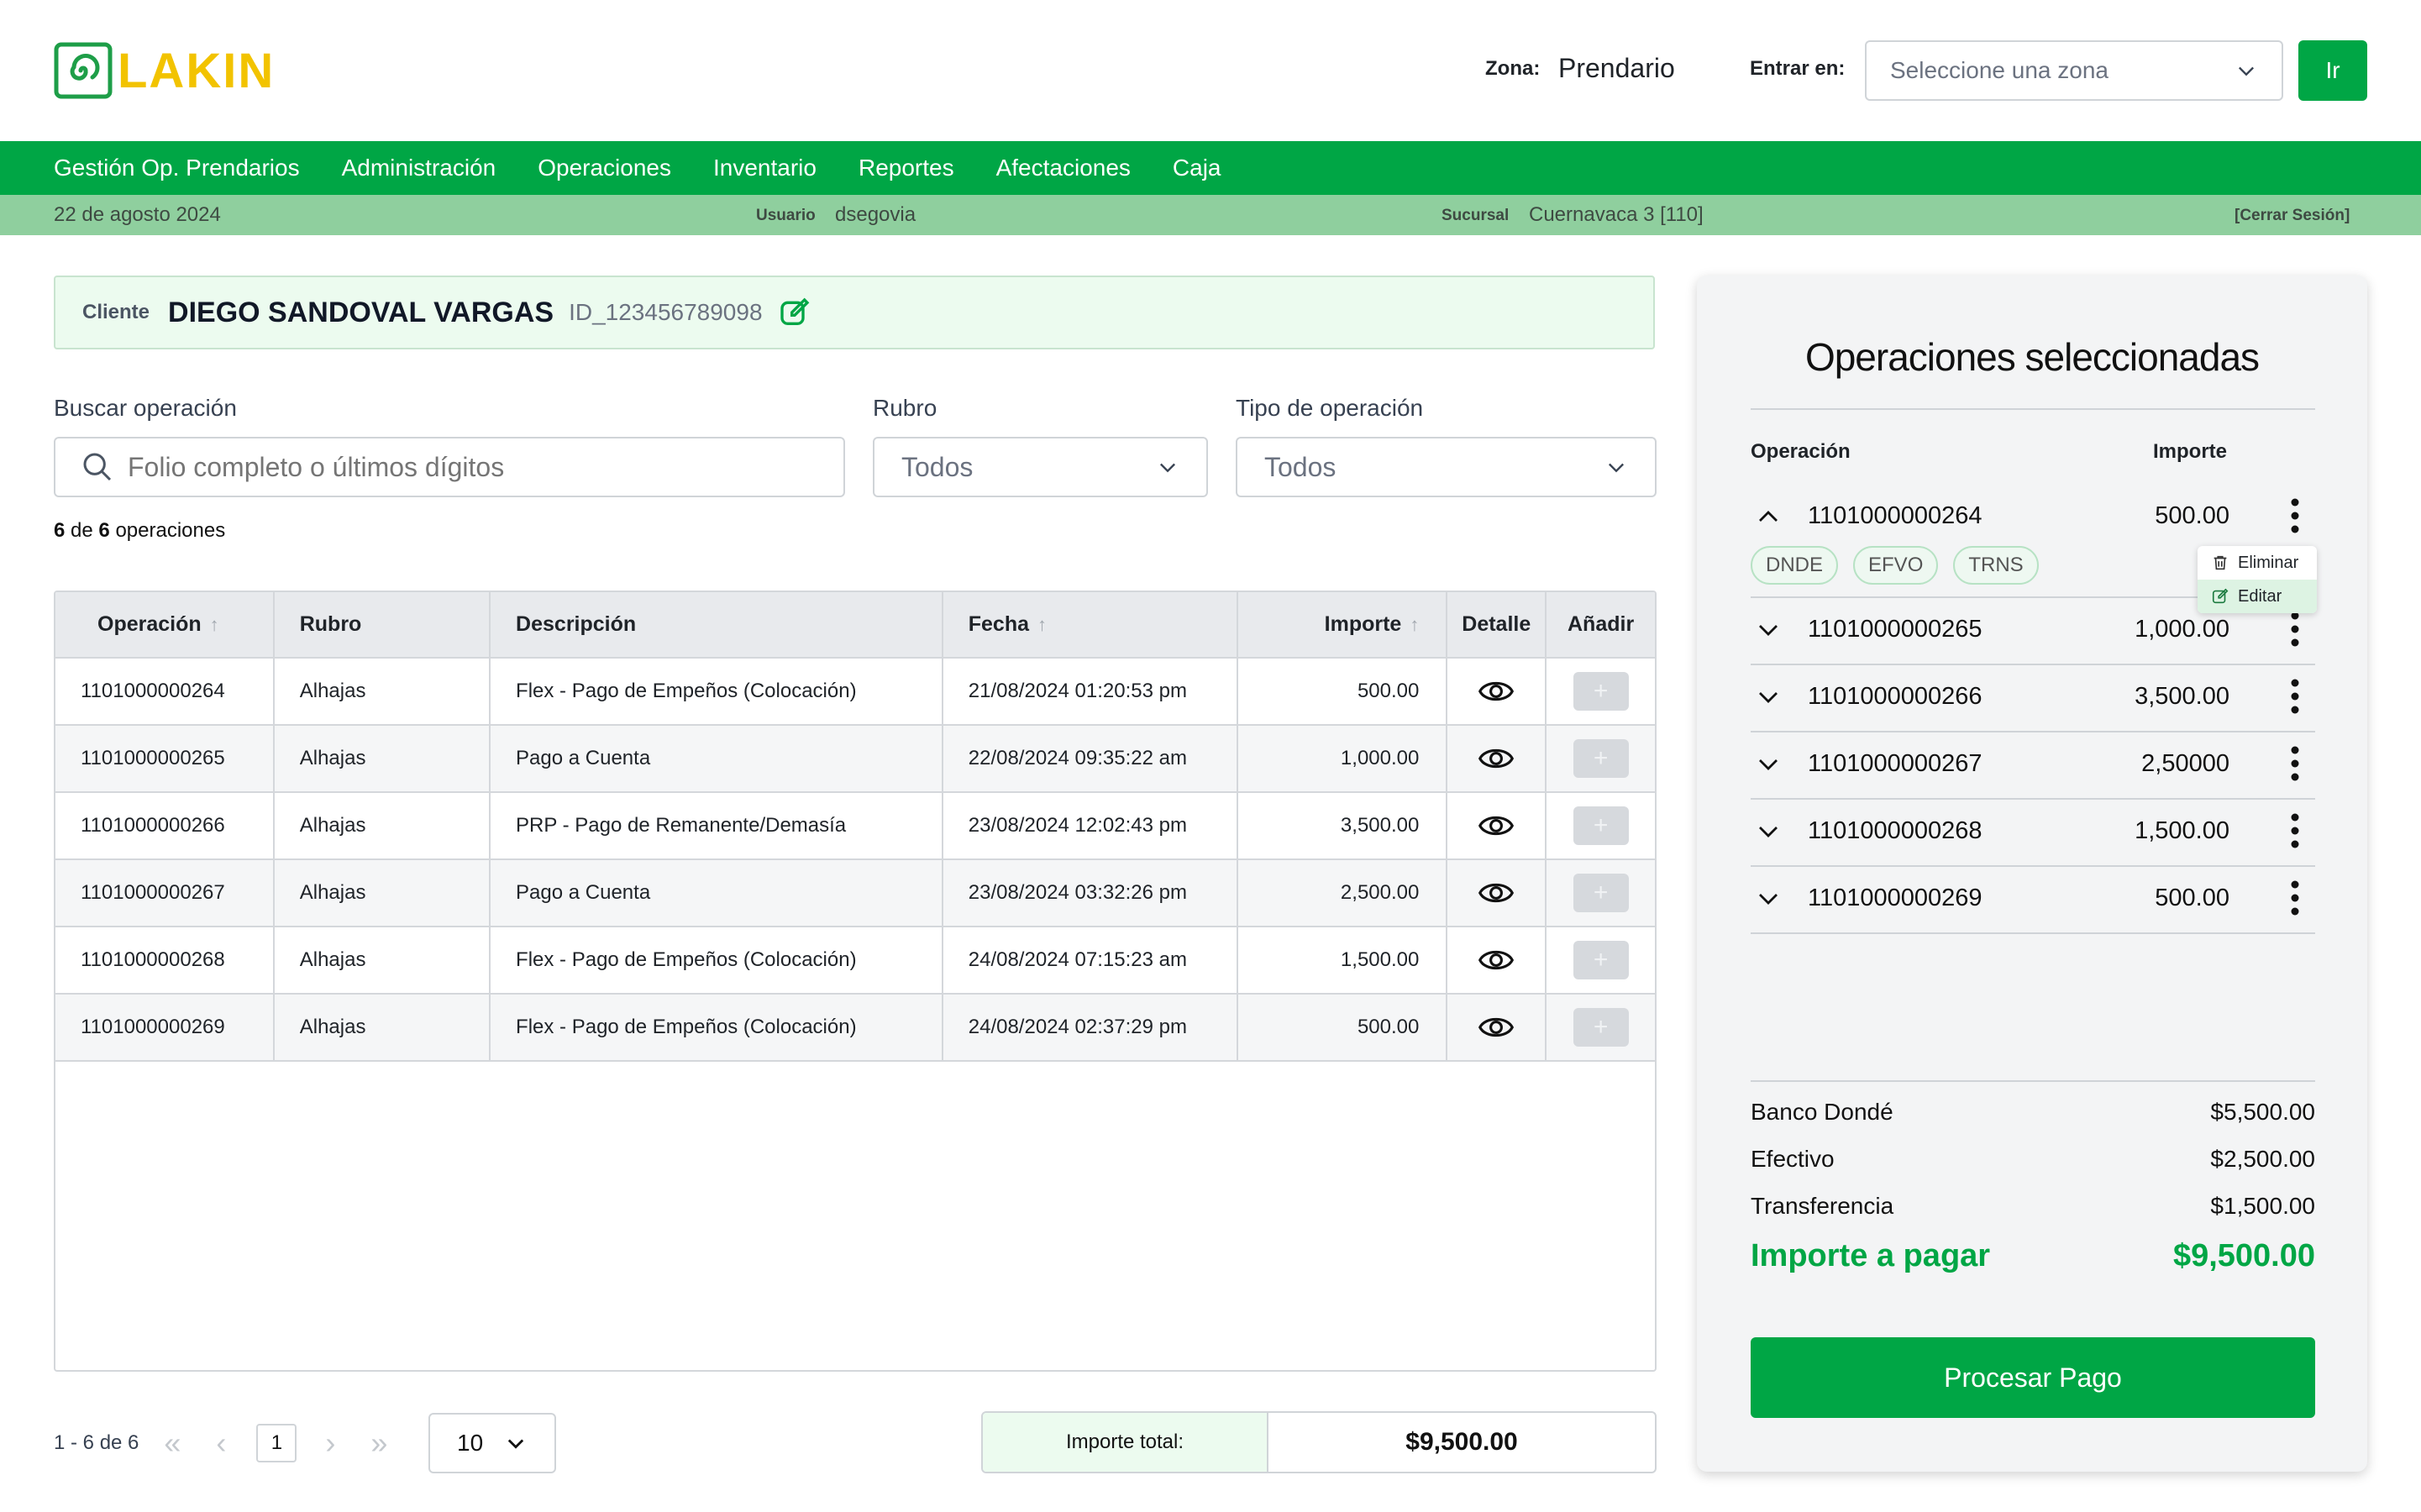 The height and width of the screenshot is (1512, 2421). What do you see at coordinates (165, 826) in the screenshot?
I see `cell-operacion: 1101000000266` at bounding box center [165, 826].